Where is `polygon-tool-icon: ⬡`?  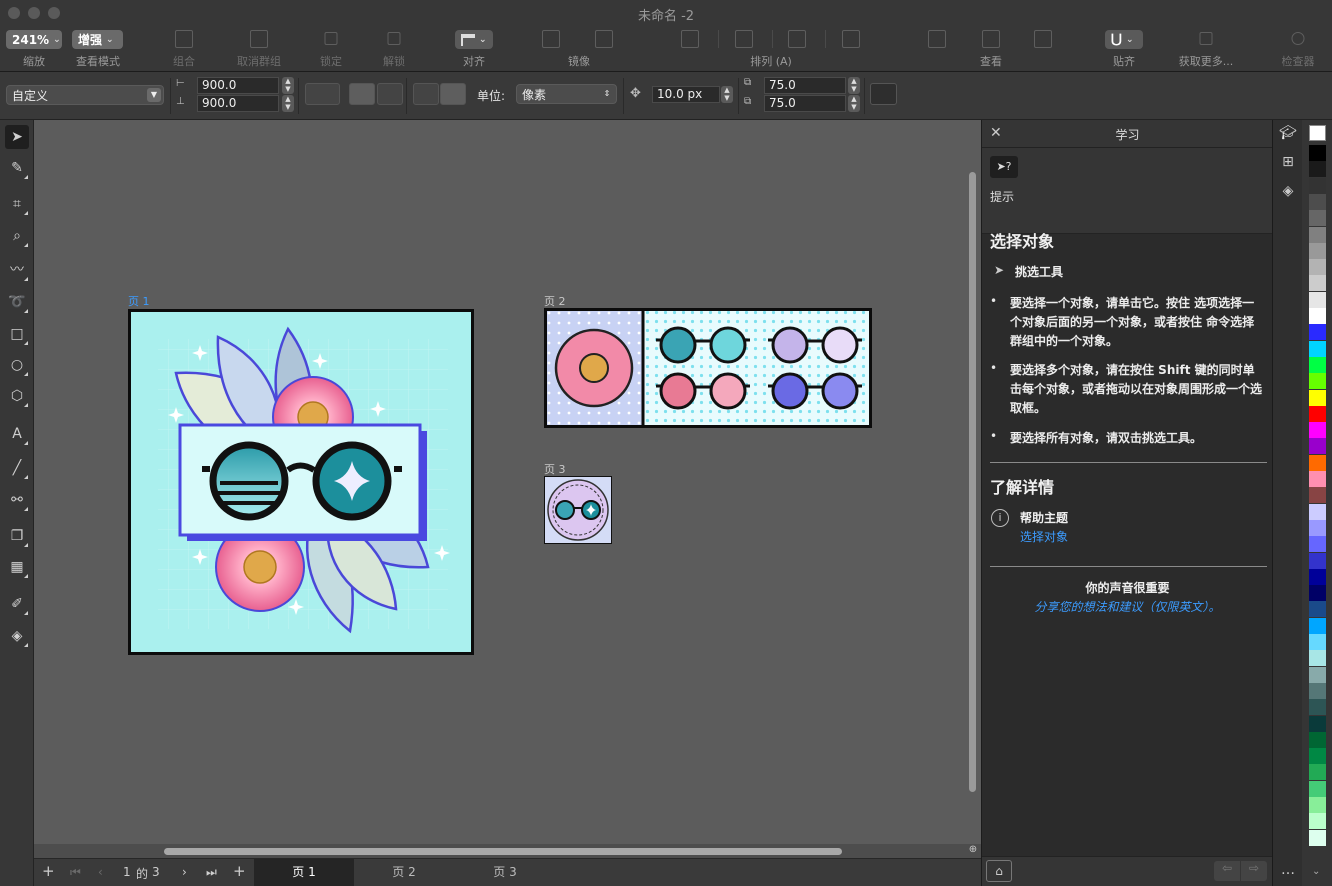 polygon-tool-icon: ⬡ is located at coordinates (17, 396).